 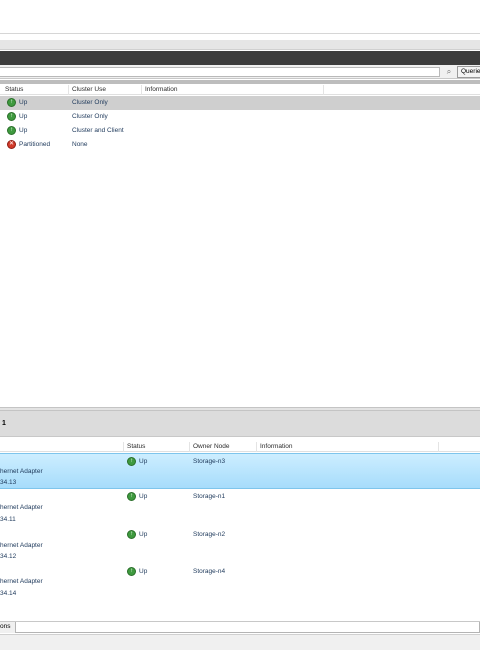 What do you see at coordinates (35, 144) in the screenshot?
I see `row-status: Partitioned` at bounding box center [35, 144].